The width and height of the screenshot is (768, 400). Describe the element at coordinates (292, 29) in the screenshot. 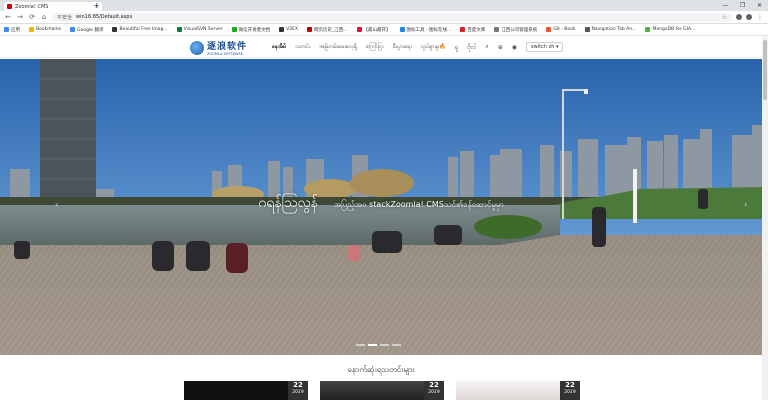

I see `bookmark-label: V2EX` at that location.